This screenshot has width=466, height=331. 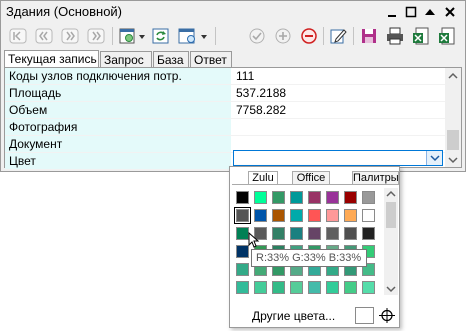 What do you see at coordinates (263, 178) in the screenshot?
I see `popup-tab-zulu: Zulu` at bounding box center [263, 178].